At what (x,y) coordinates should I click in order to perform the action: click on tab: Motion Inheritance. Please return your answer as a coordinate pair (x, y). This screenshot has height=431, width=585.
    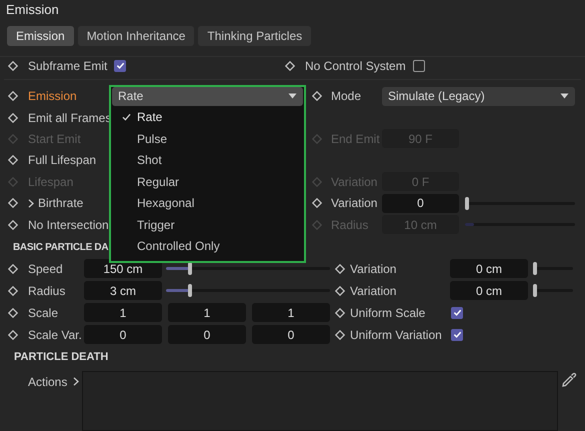
    Looking at the image, I should click on (136, 36).